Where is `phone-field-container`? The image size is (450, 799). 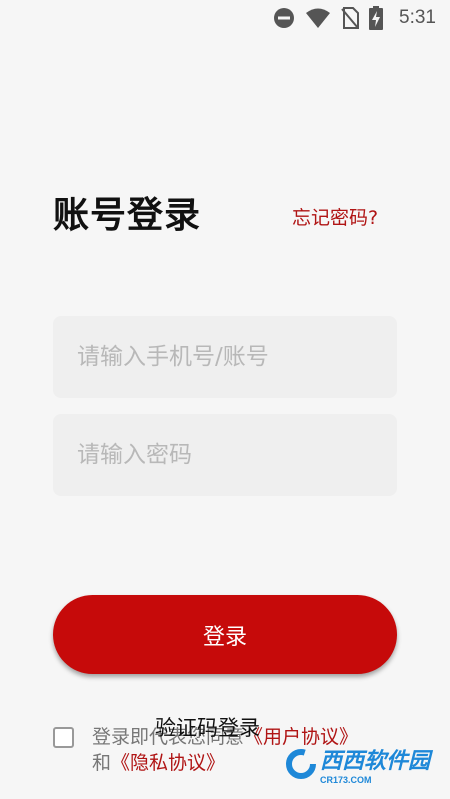
phone-field-container is located at coordinates (225, 357).